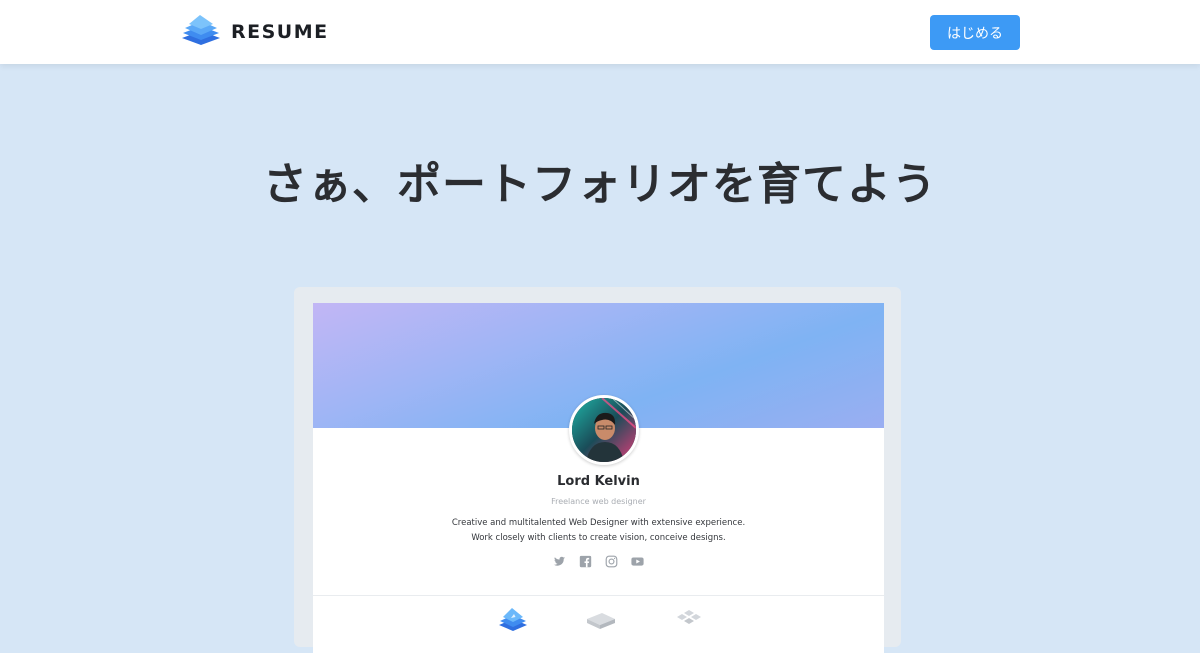 Image resolution: width=1200 pixels, height=653 pixels. What do you see at coordinates (559, 561) in the screenshot?
I see `twitter-icon` at bounding box center [559, 561].